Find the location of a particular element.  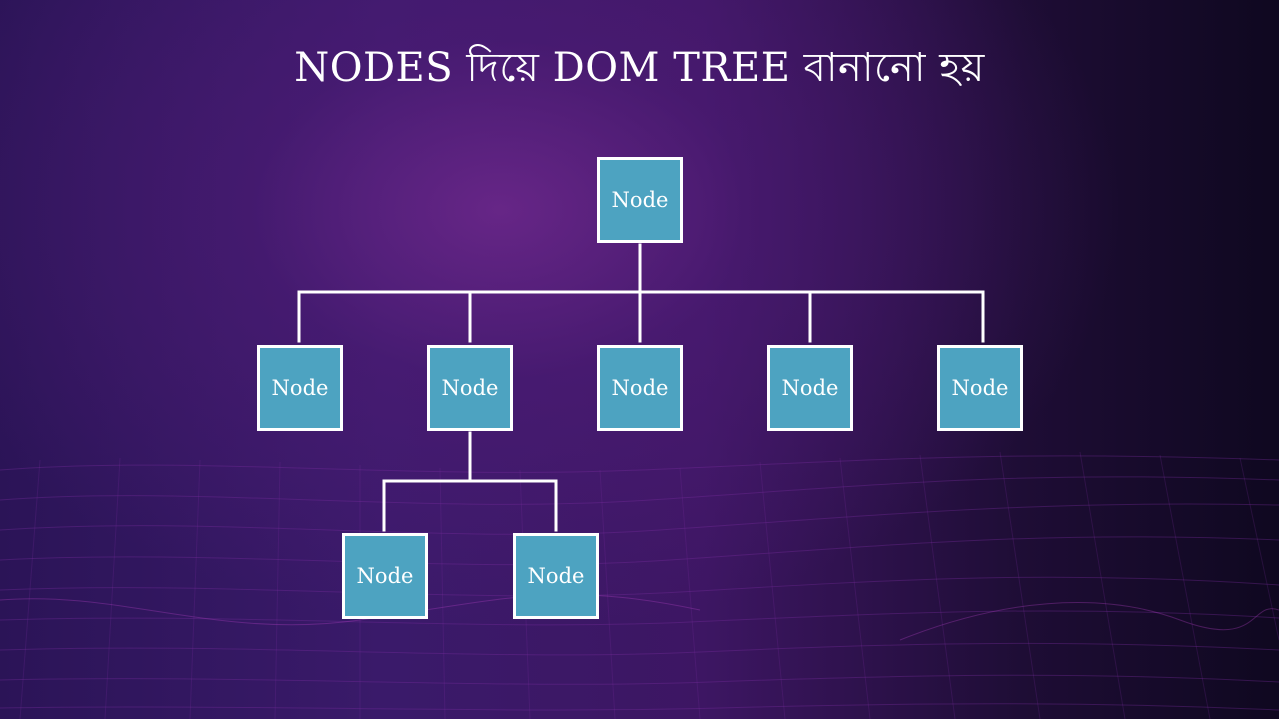

child-node-5: Node is located at coordinates (980, 388).